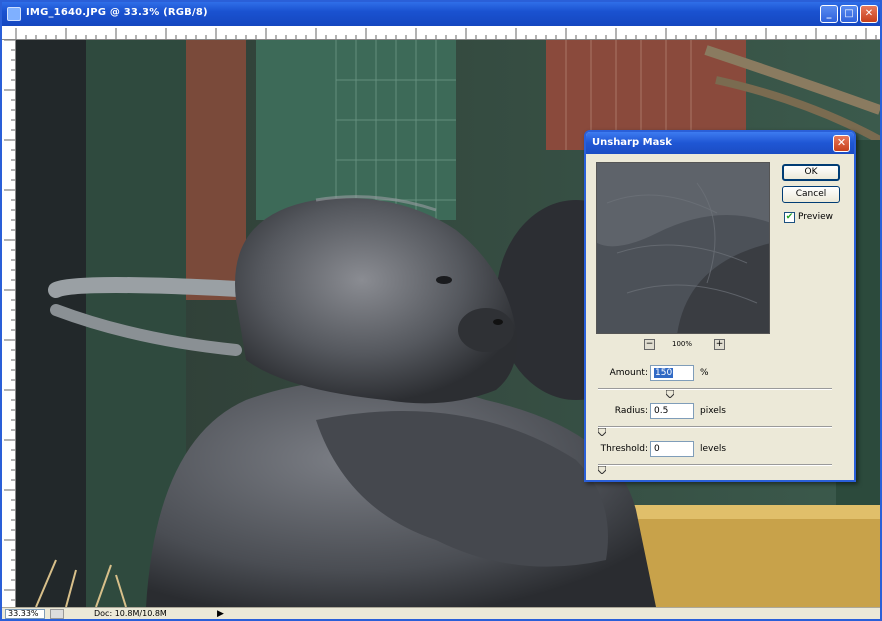 The width and height of the screenshot is (882, 621). I want to click on document-size: Doc: 10.8M/10.8M, so click(130, 613).